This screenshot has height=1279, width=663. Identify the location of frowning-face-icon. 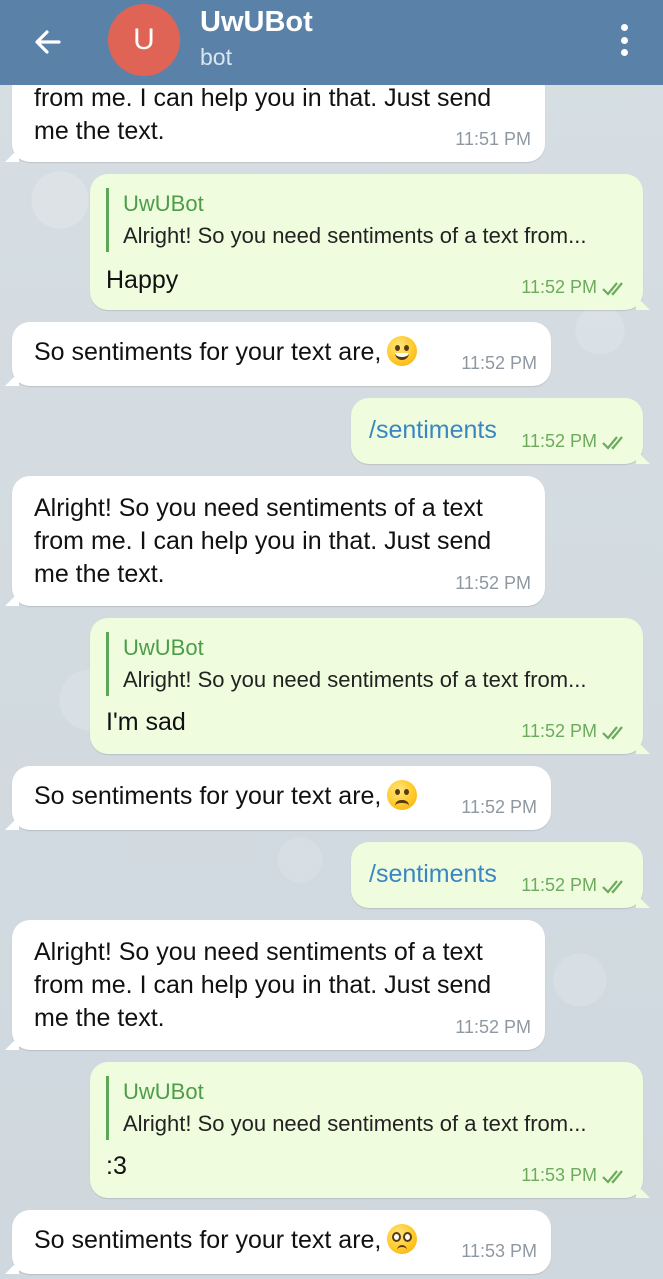
(402, 795).